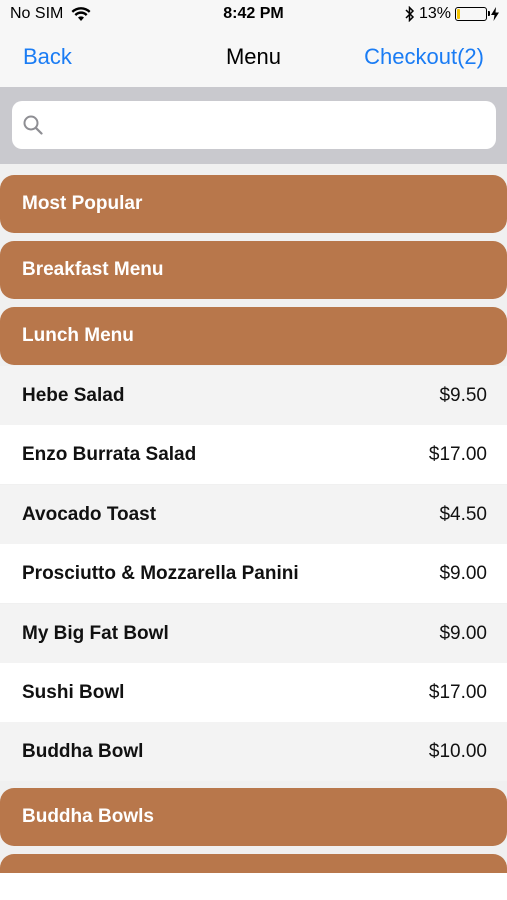  Describe the element at coordinates (457, 751) in the screenshot. I see `item-price: $10.00` at that location.